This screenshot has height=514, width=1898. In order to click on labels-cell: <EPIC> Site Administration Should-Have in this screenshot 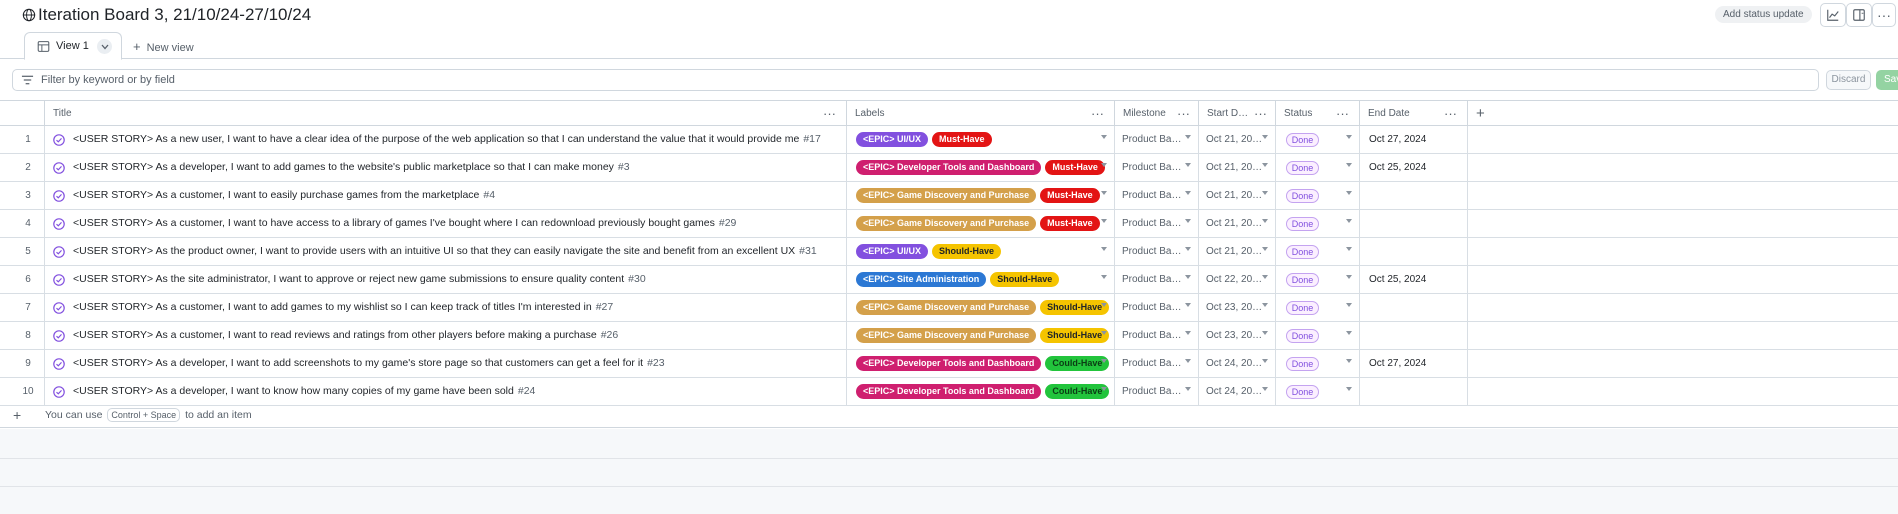, I will do `click(958, 280)`.